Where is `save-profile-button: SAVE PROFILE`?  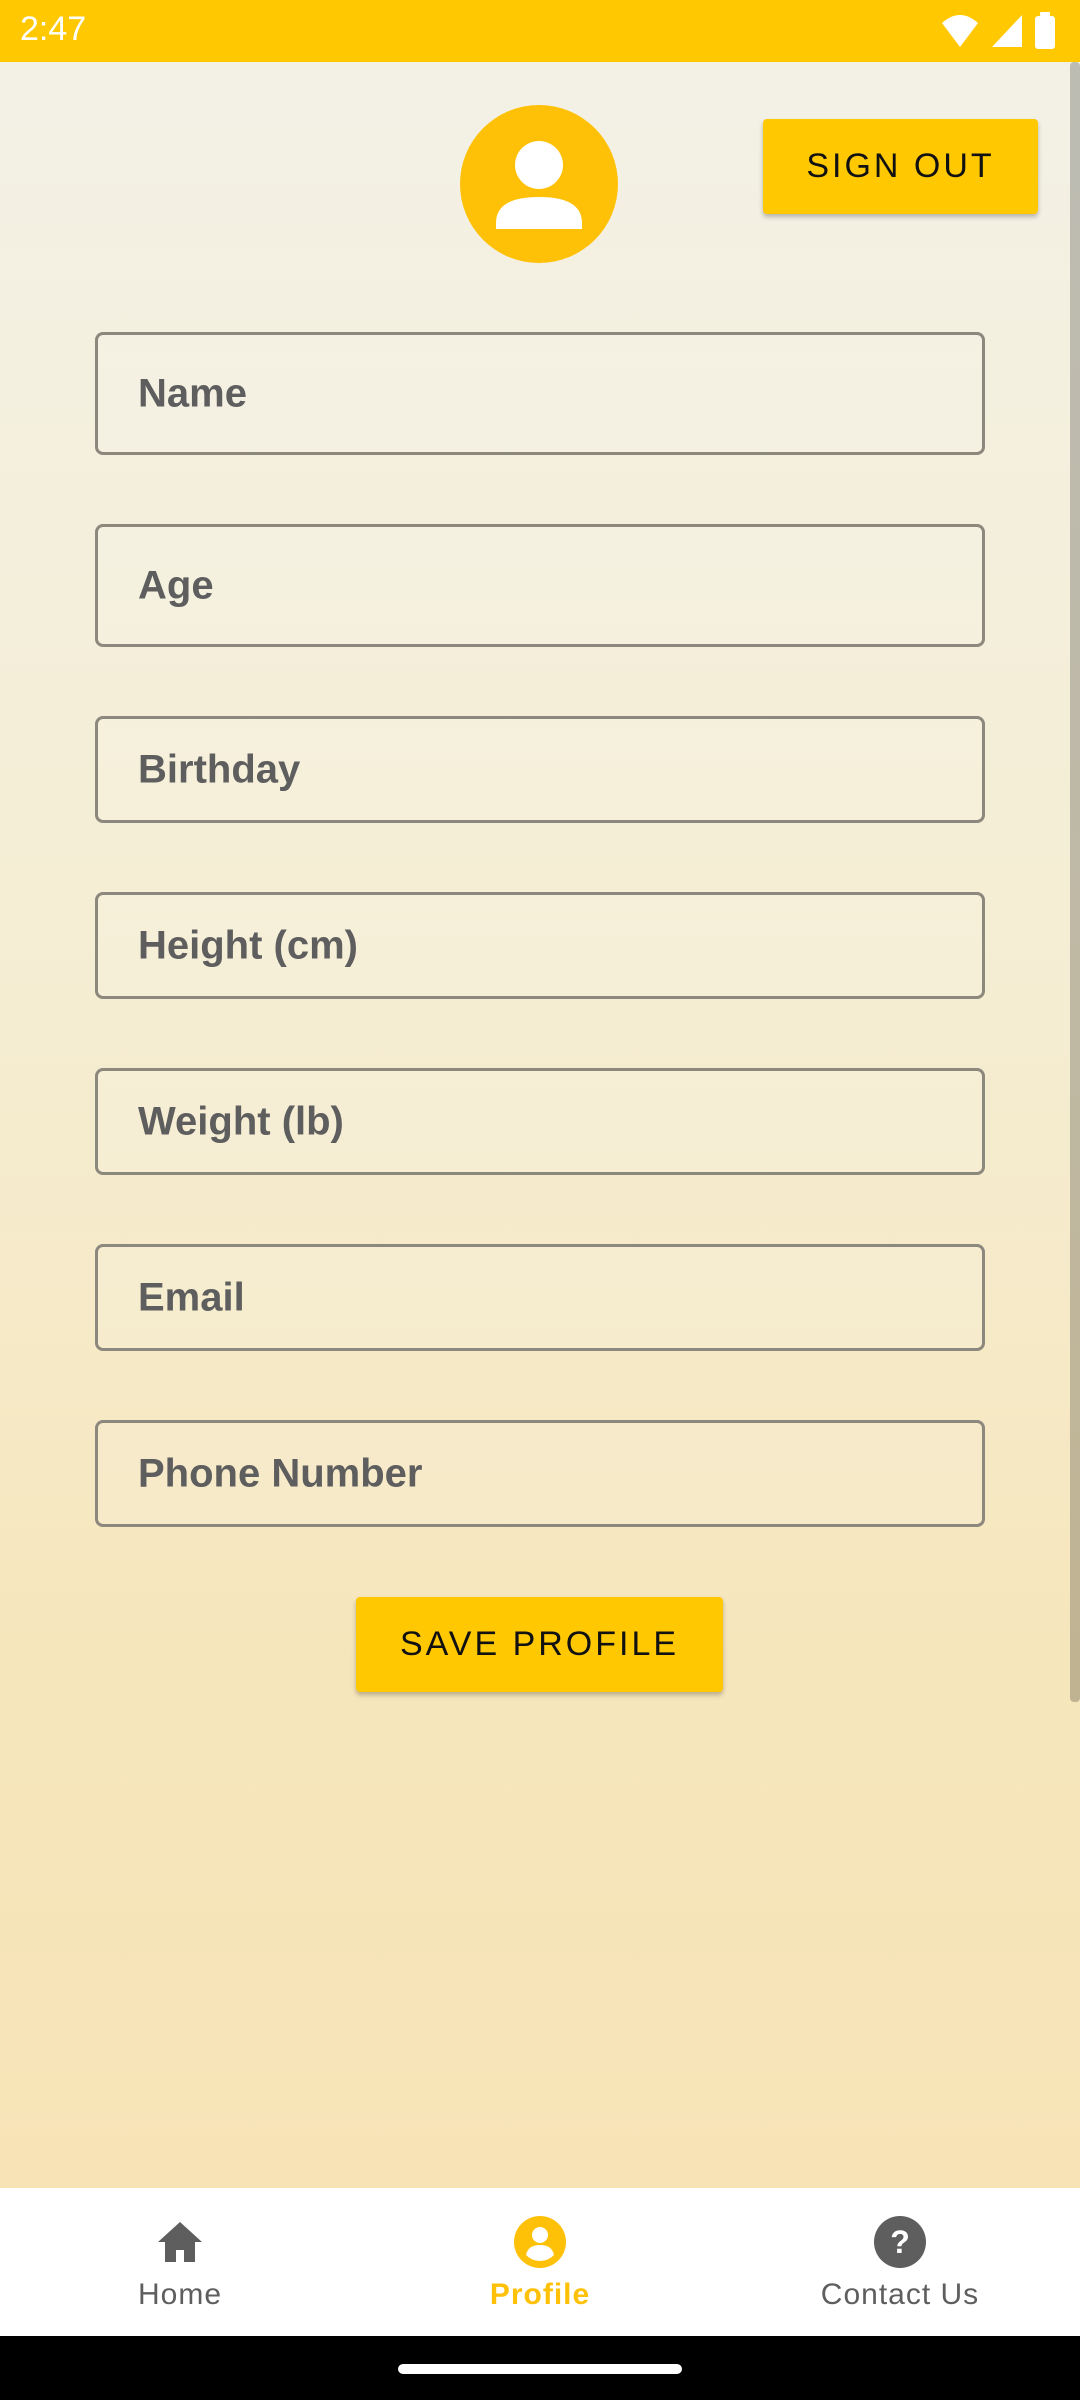 save-profile-button: SAVE PROFILE is located at coordinates (539, 1644).